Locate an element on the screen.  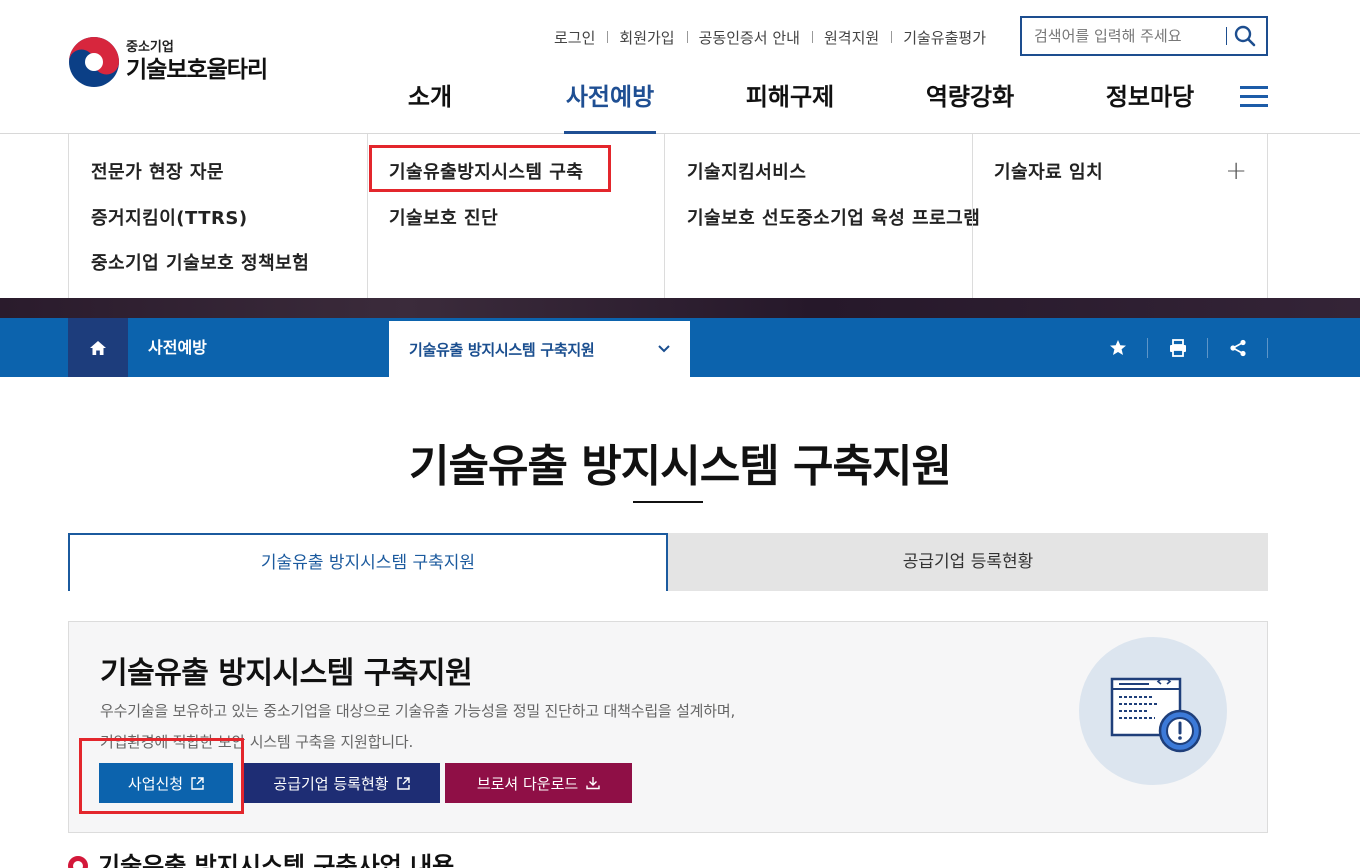
menu-leading-sme-program: 기술보호 선도중소기업 육성 프로그램 is located at coordinates (833, 217).